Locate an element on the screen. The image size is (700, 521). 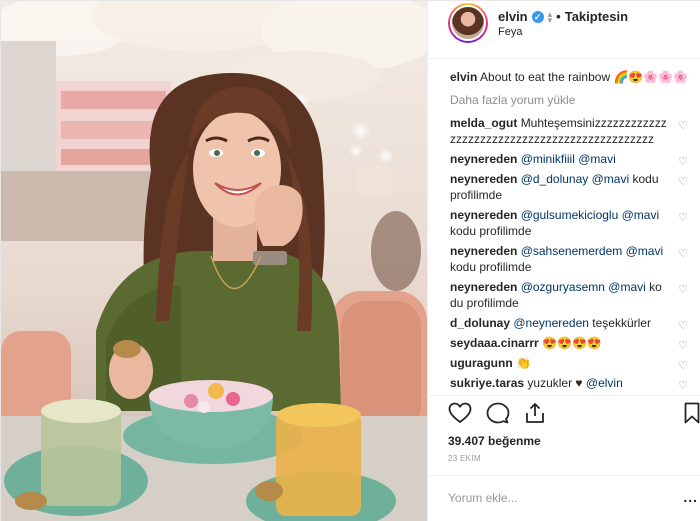
comment-bubble-icon is located at coordinates (498, 413).